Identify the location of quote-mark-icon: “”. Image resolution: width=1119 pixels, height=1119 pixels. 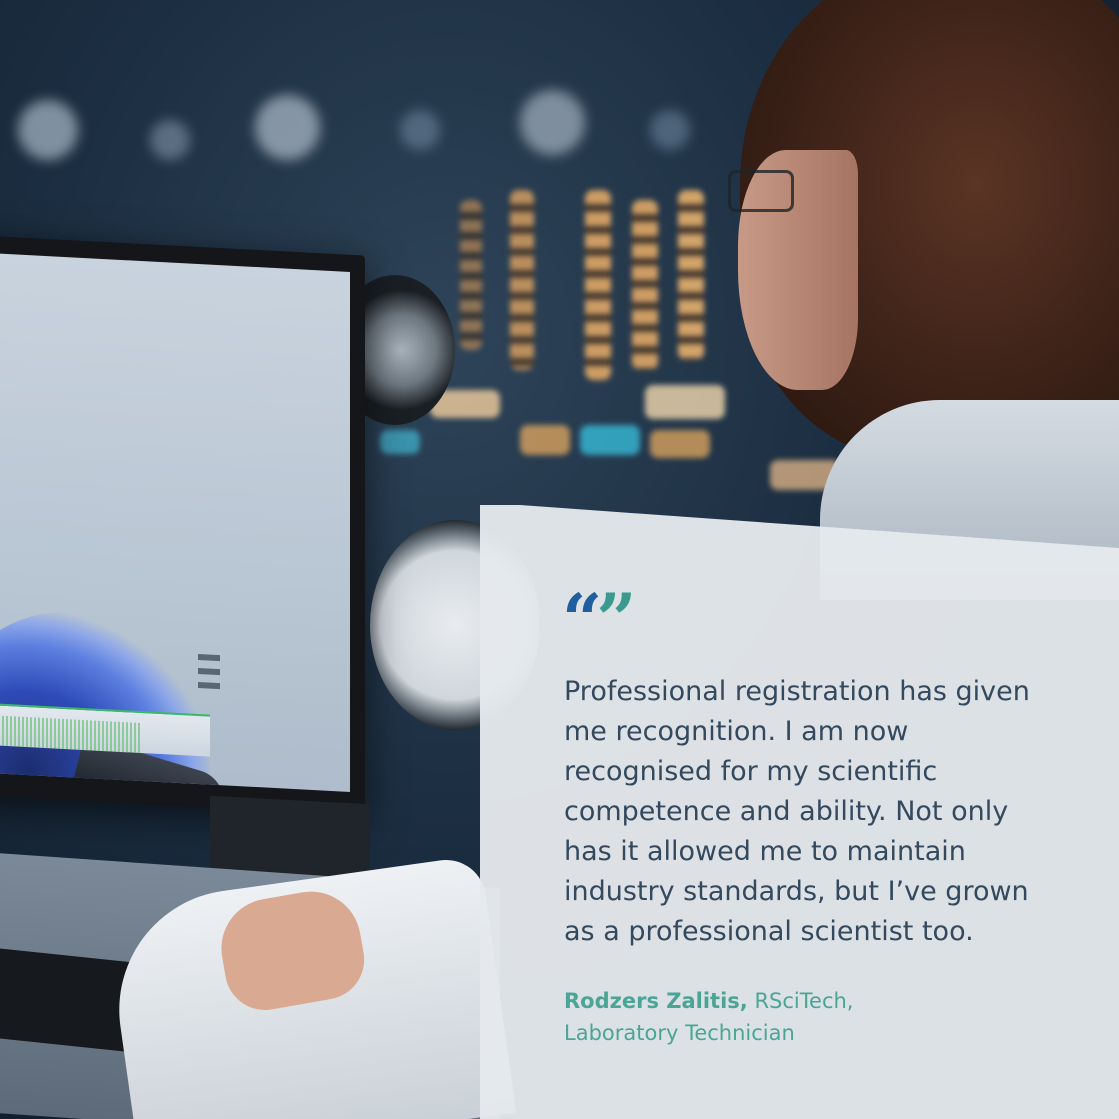
(599, 619).